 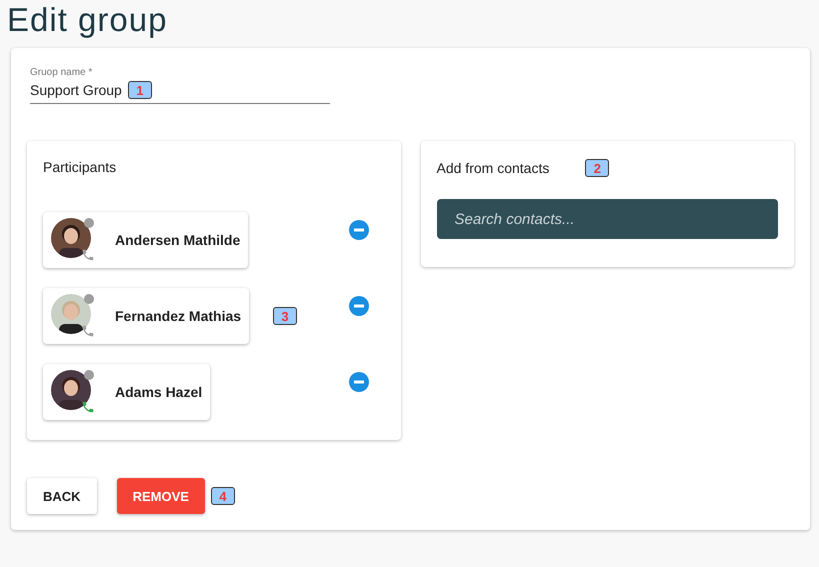 What do you see at coordinates (62, 496) in the screenshot?
I see `back-button: BACK` at bounding box center [62, 496].